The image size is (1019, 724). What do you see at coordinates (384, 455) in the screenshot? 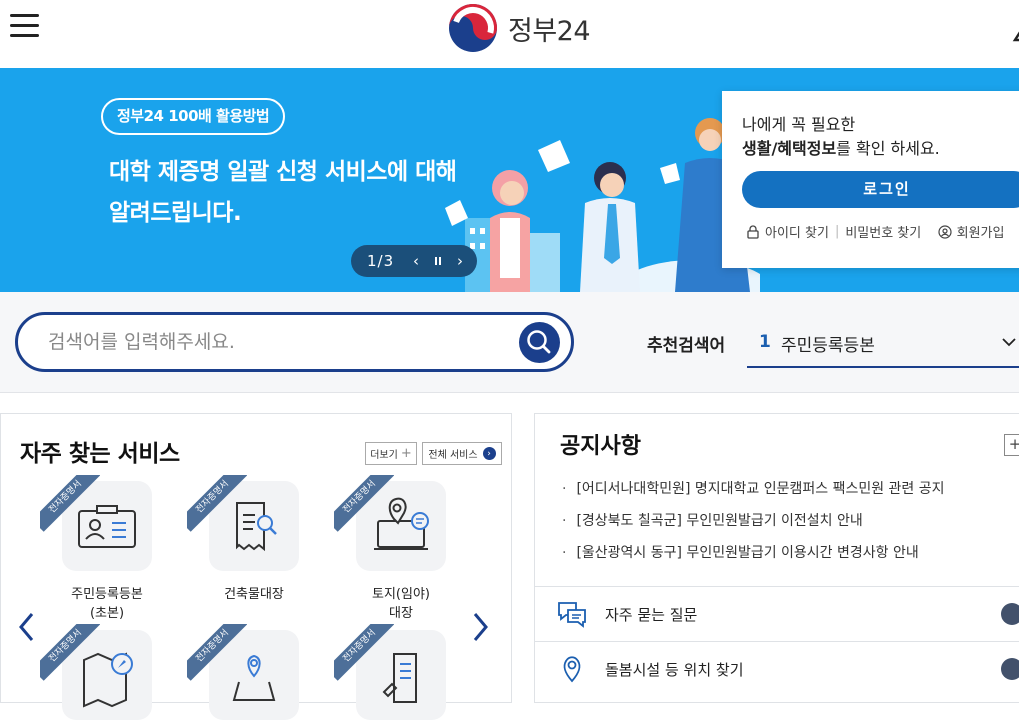
I see `more-label: 더보기` at bounding box center [384, 455].